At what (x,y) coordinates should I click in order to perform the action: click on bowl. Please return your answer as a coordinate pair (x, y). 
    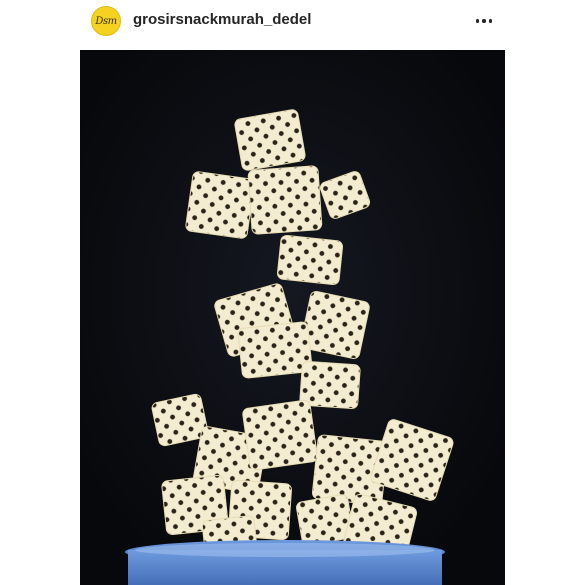
    Looking at the image, I should click on (285, 562).